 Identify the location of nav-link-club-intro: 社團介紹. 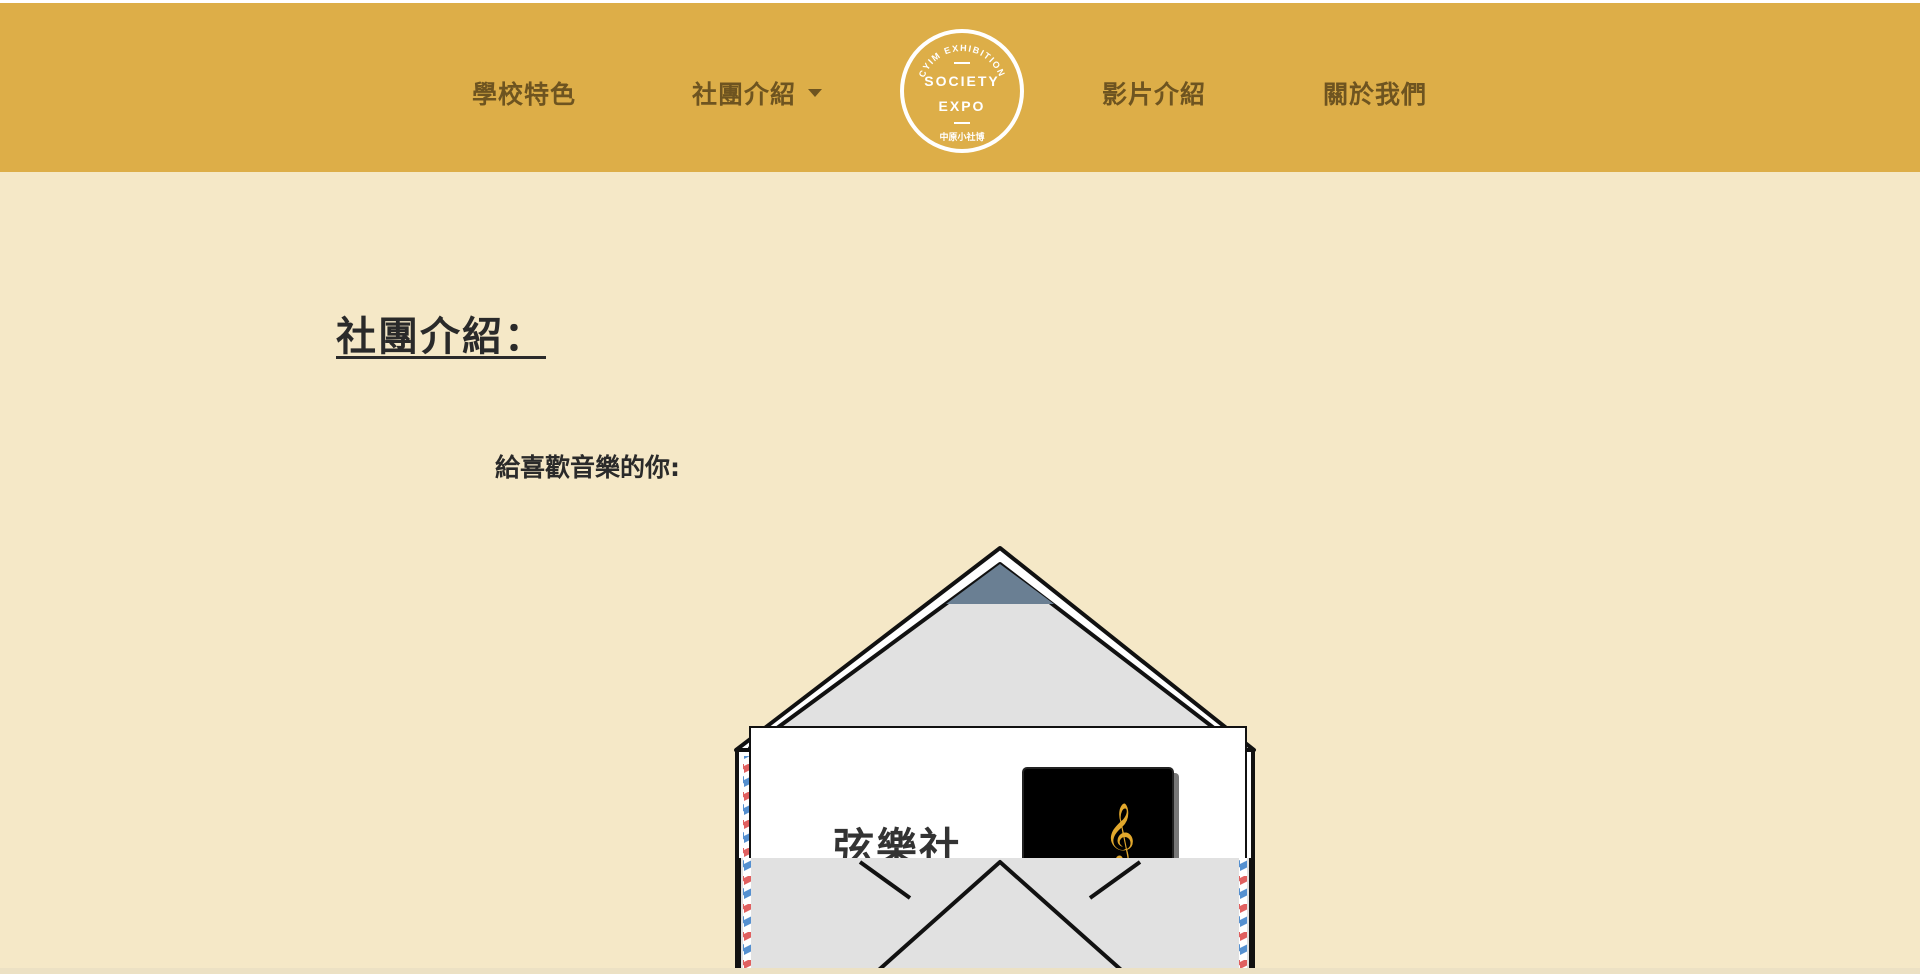
(757, 93).